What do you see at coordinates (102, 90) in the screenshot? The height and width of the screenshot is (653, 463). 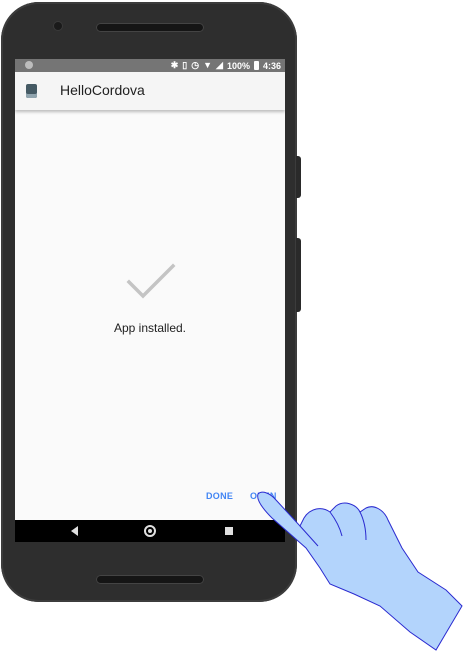 I see `app-title: HelloCordova` at bounding box center [102, 90].